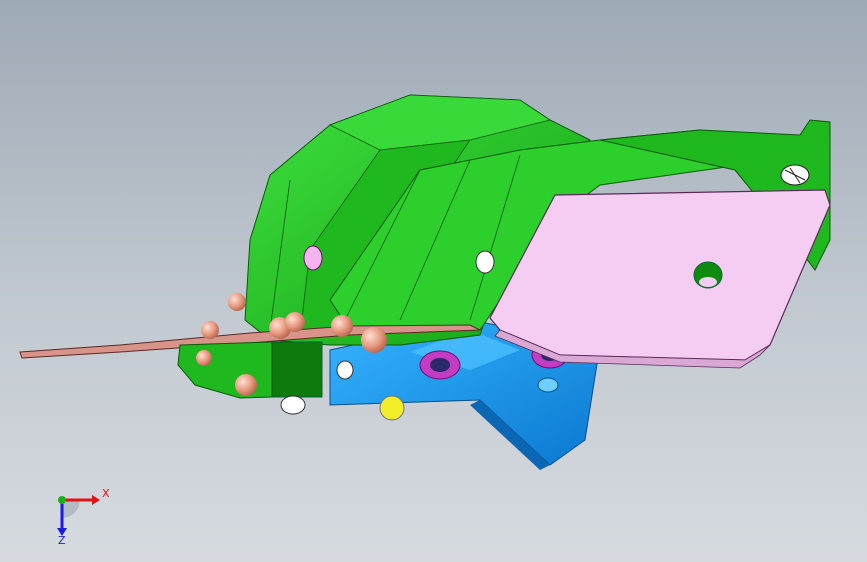 This screenshot has width=867, height=562. Describe the element at coordinates (83, 517) in the screenshot. I see `axis-triad: X Z` at that location.